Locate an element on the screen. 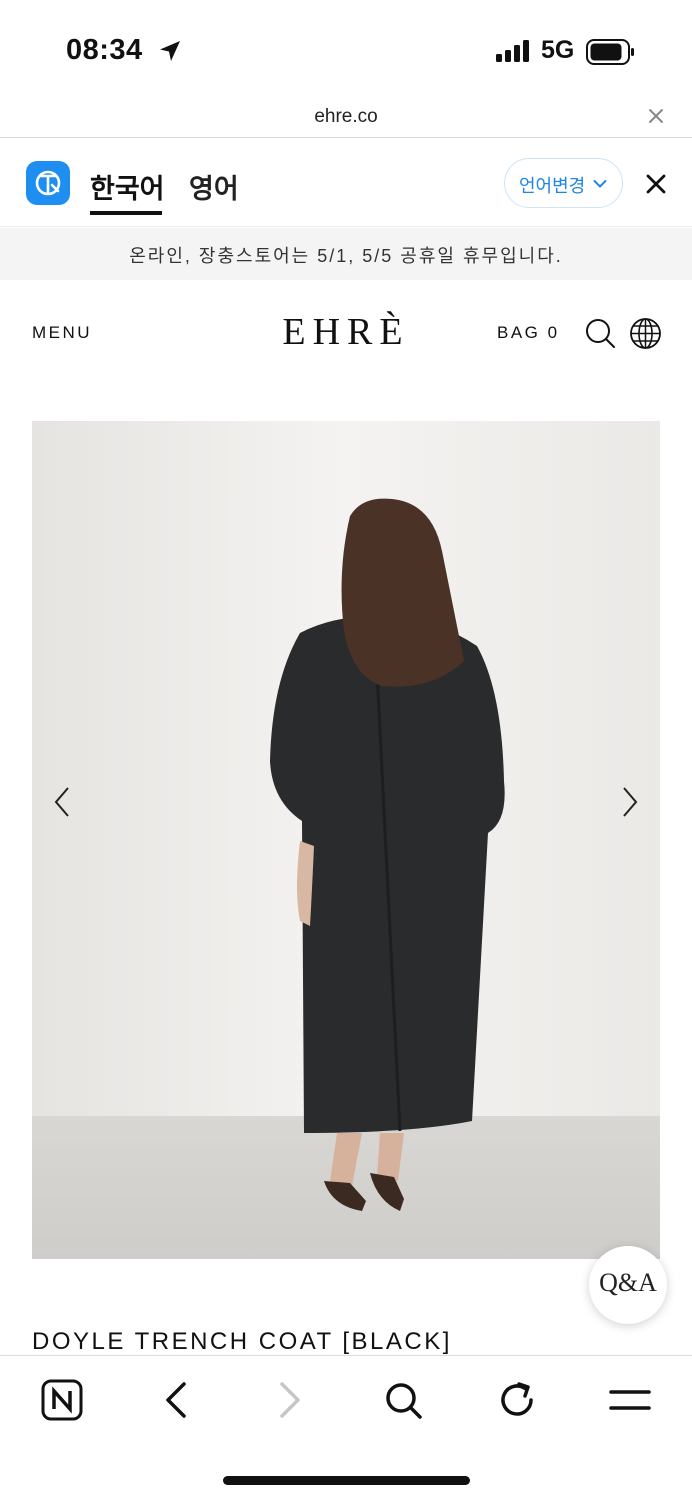 The image size is (692, 1500). naver-home-icon is located at coordinates (62, 1400).